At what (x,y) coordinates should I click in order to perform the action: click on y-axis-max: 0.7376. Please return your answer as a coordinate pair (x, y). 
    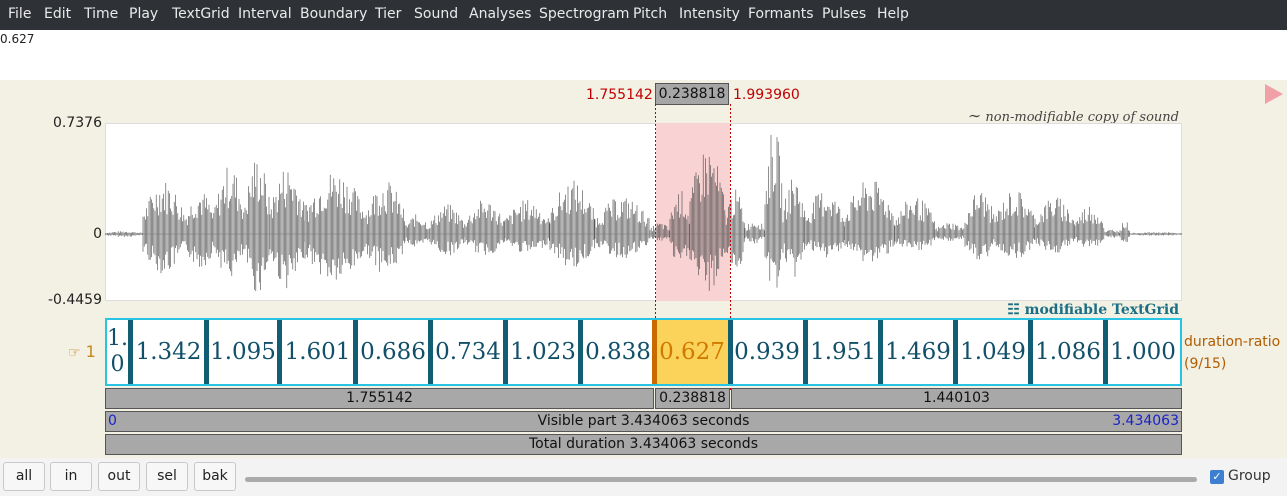
    Looking at the image, I should click on (77, 123).